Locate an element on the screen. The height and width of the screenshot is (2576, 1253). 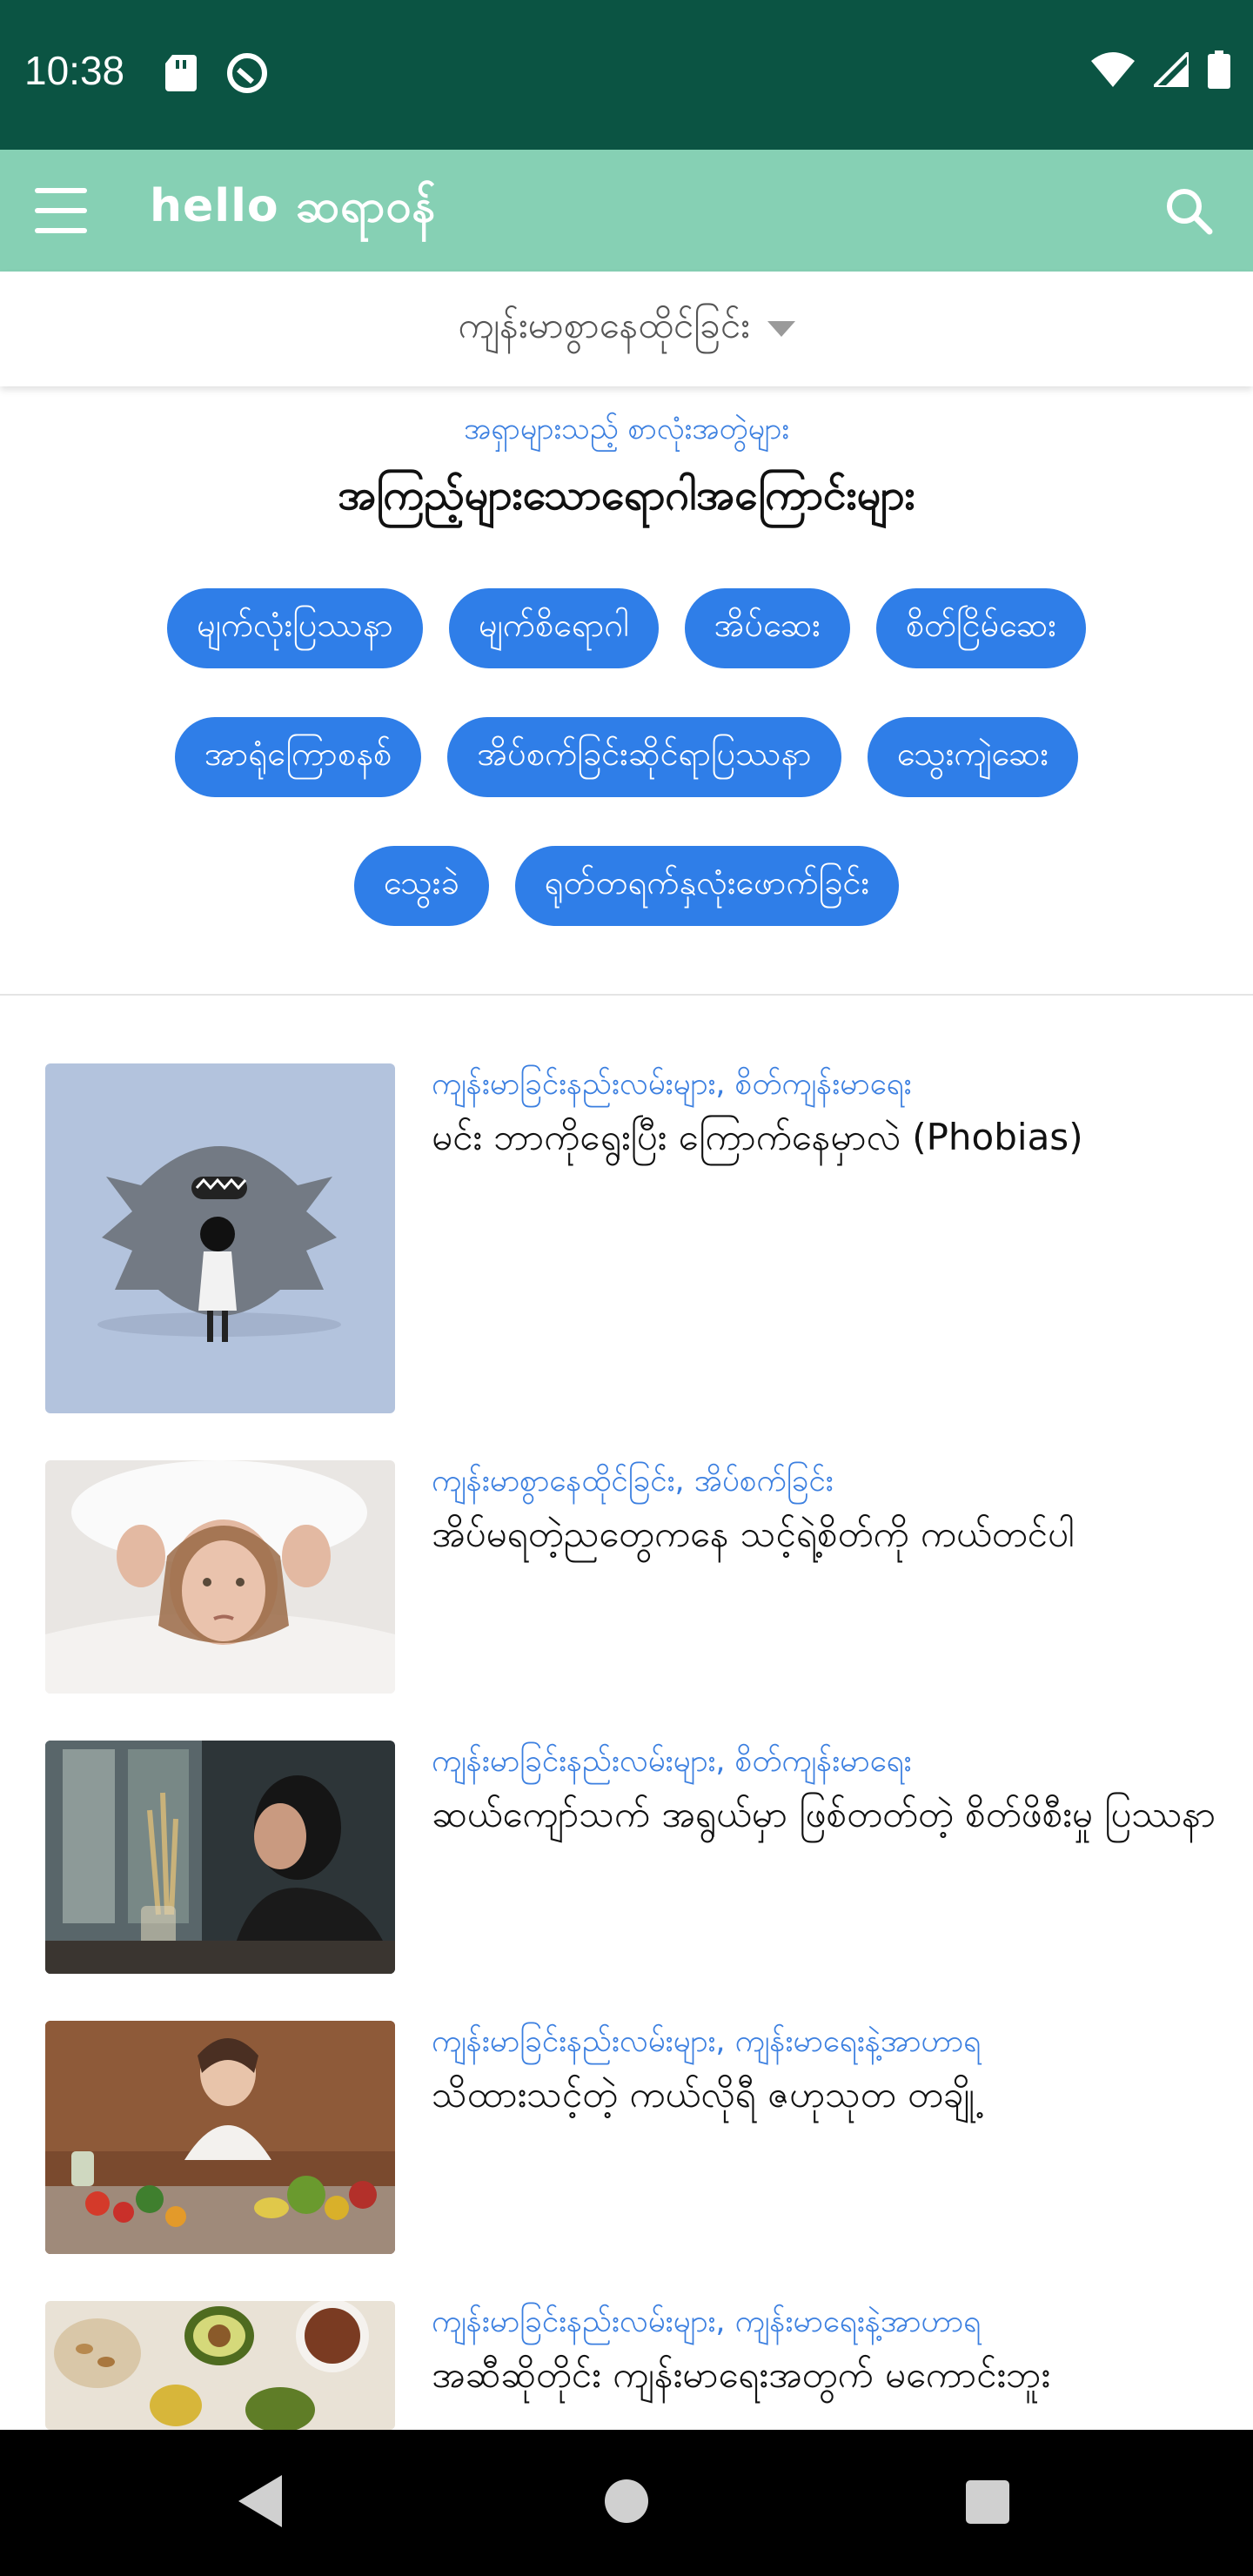
recent-apps-icon is located at coordinates (987, 2502).